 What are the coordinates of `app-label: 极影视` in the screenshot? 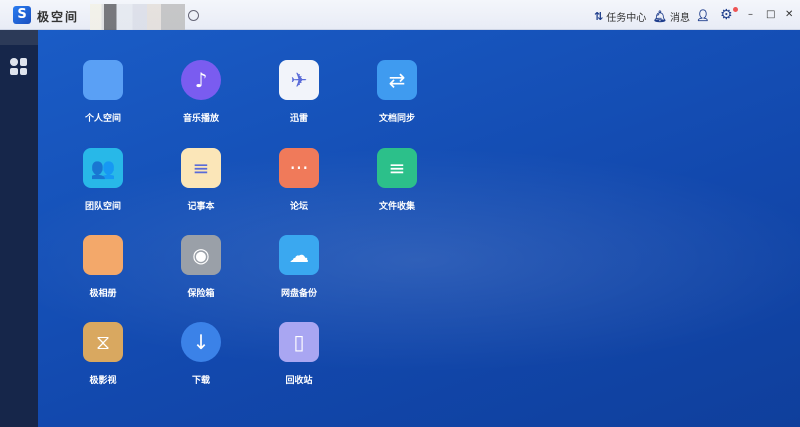 It's located at (103, 381).